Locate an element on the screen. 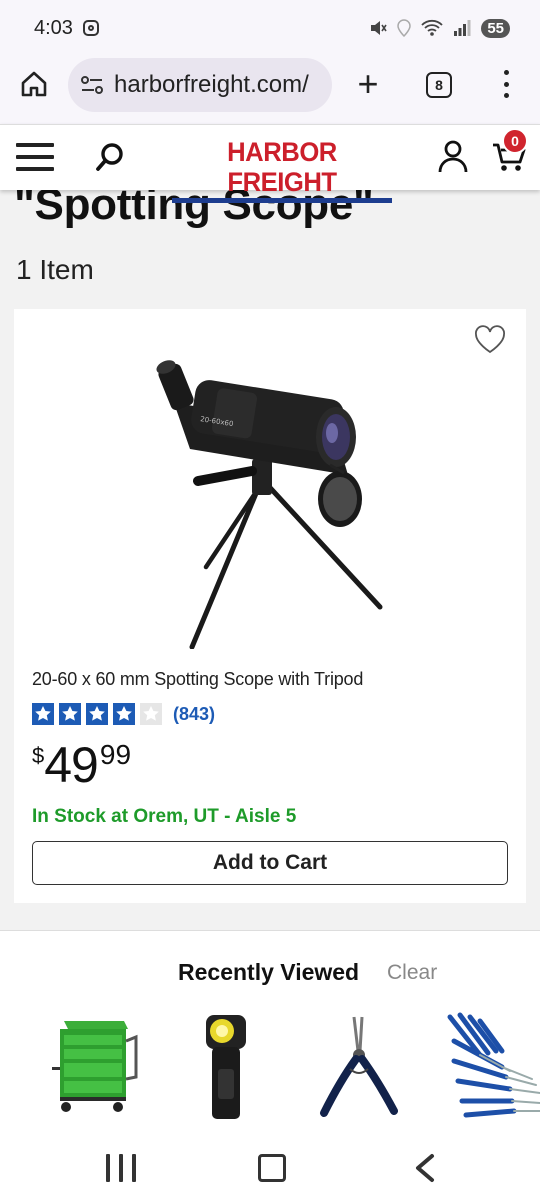  green-tool-cart-thumbnail is located at coordinates (96, 1066).